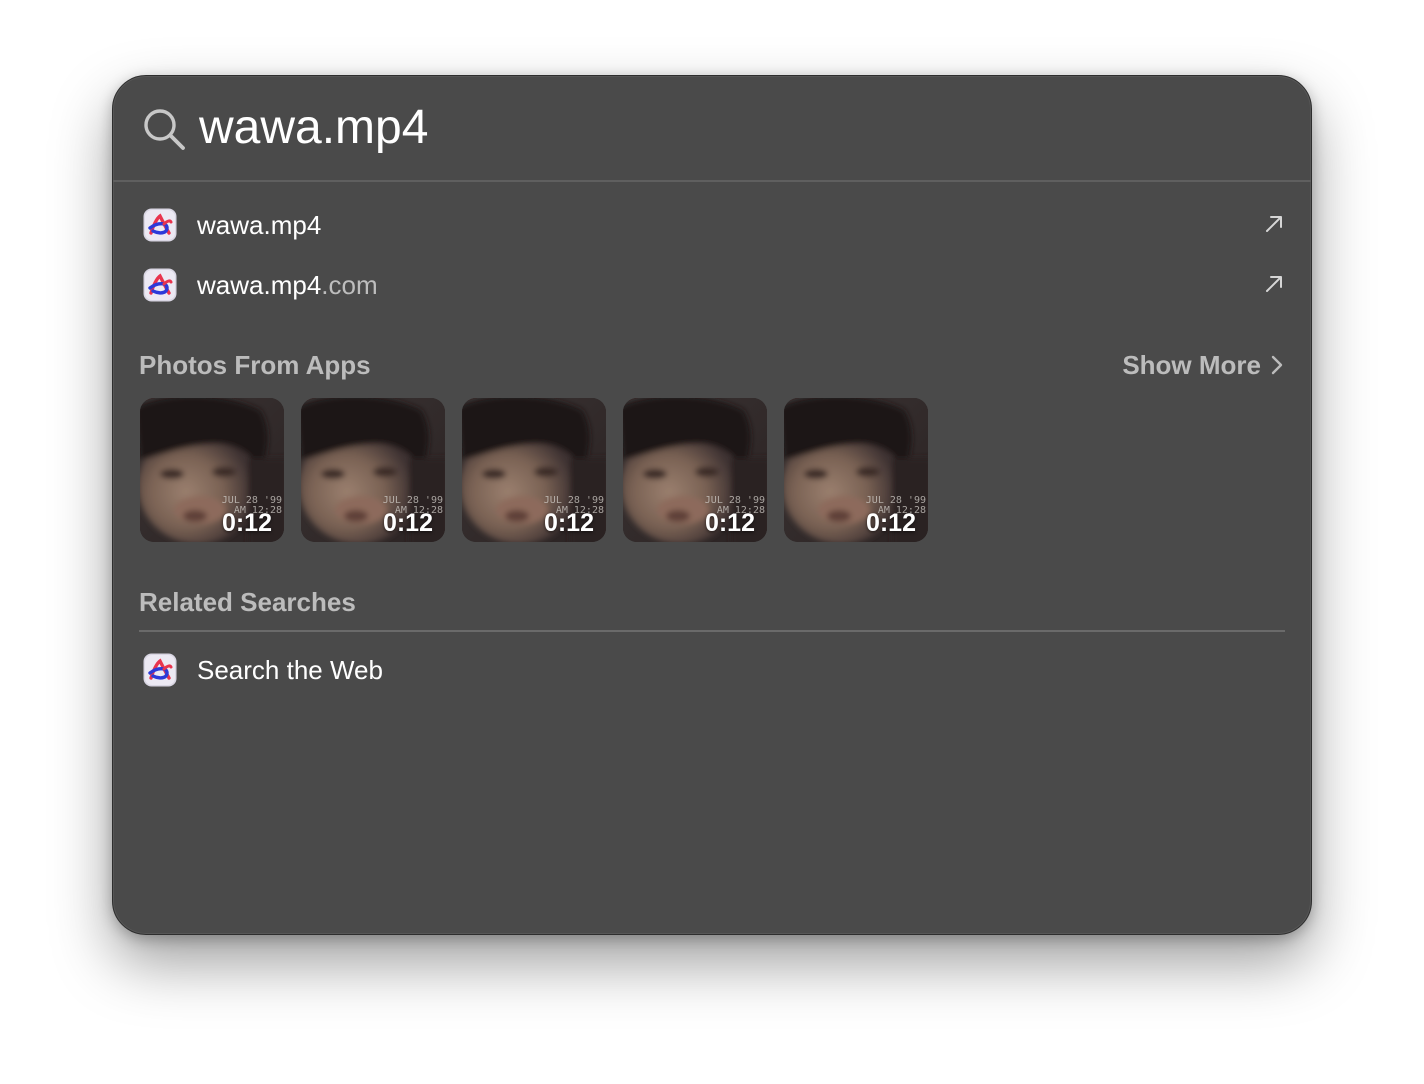 The height and width of the screenshot is (1084, 1424). Describe the element at coordinates (699, 128) in the screenshot. I see `search-input` at that location.